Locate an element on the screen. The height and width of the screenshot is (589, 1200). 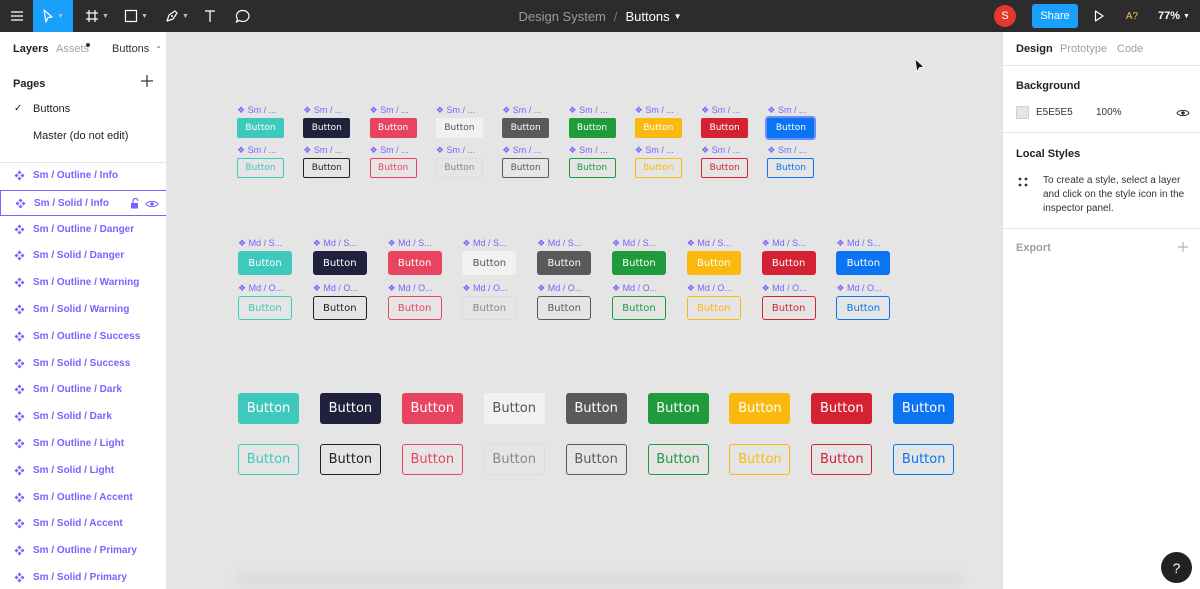
outline-info-sm-button: Button is located at coordinates (260, 168).